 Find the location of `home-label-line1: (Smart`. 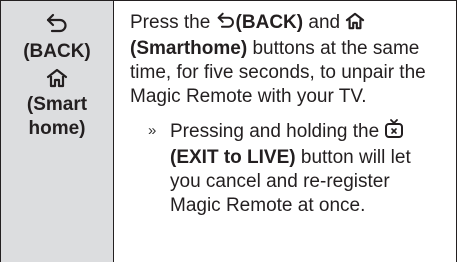

home-label-line1: (Smart is located at coordinates (57, 104).